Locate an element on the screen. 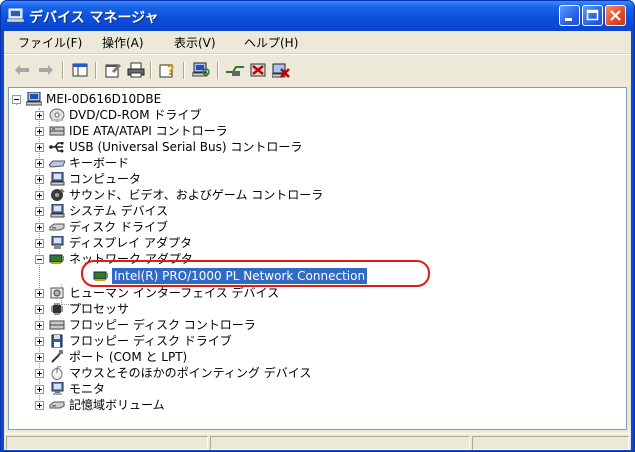 The width and height of the screenshot is (635, 452). scan-hardware-button is located at coordinates (201, 70).